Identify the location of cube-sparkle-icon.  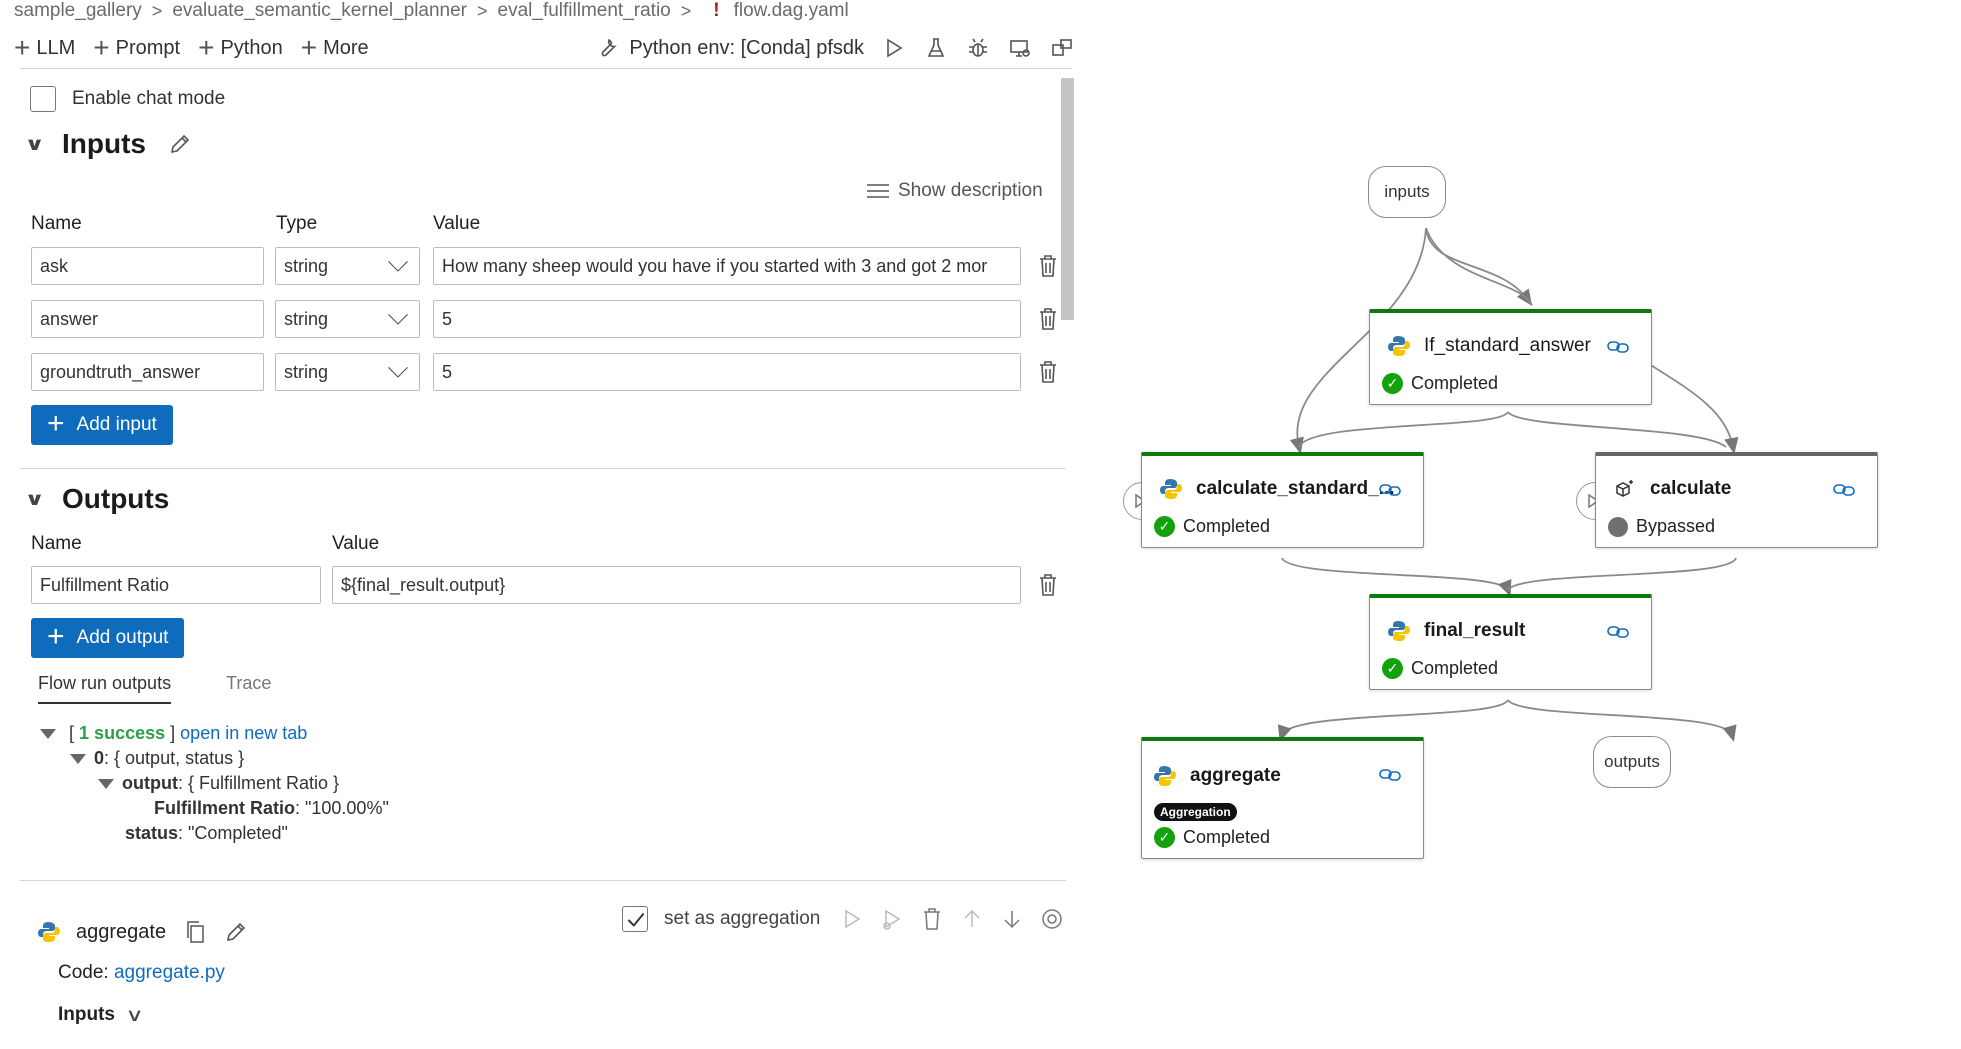
(1624, 488).